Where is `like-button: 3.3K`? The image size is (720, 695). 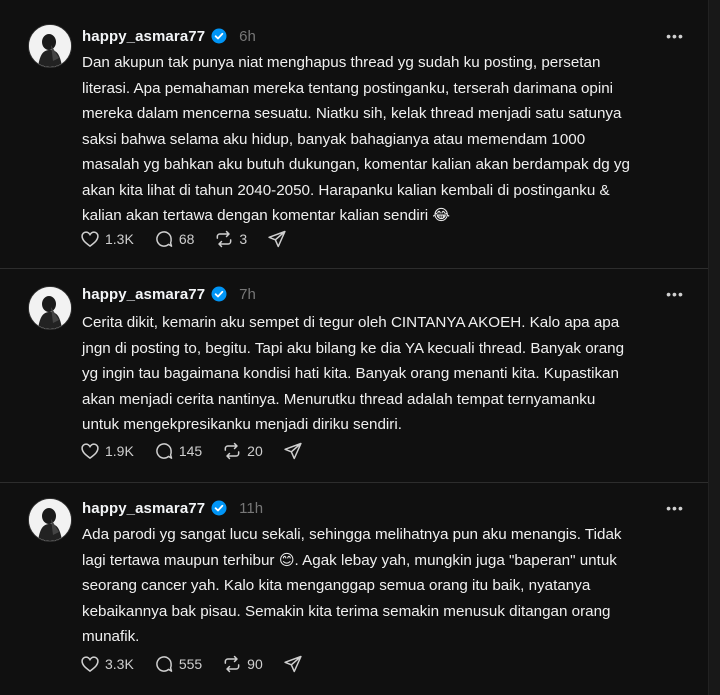 like-button: 3.3K is located at coordinates (107, 664).